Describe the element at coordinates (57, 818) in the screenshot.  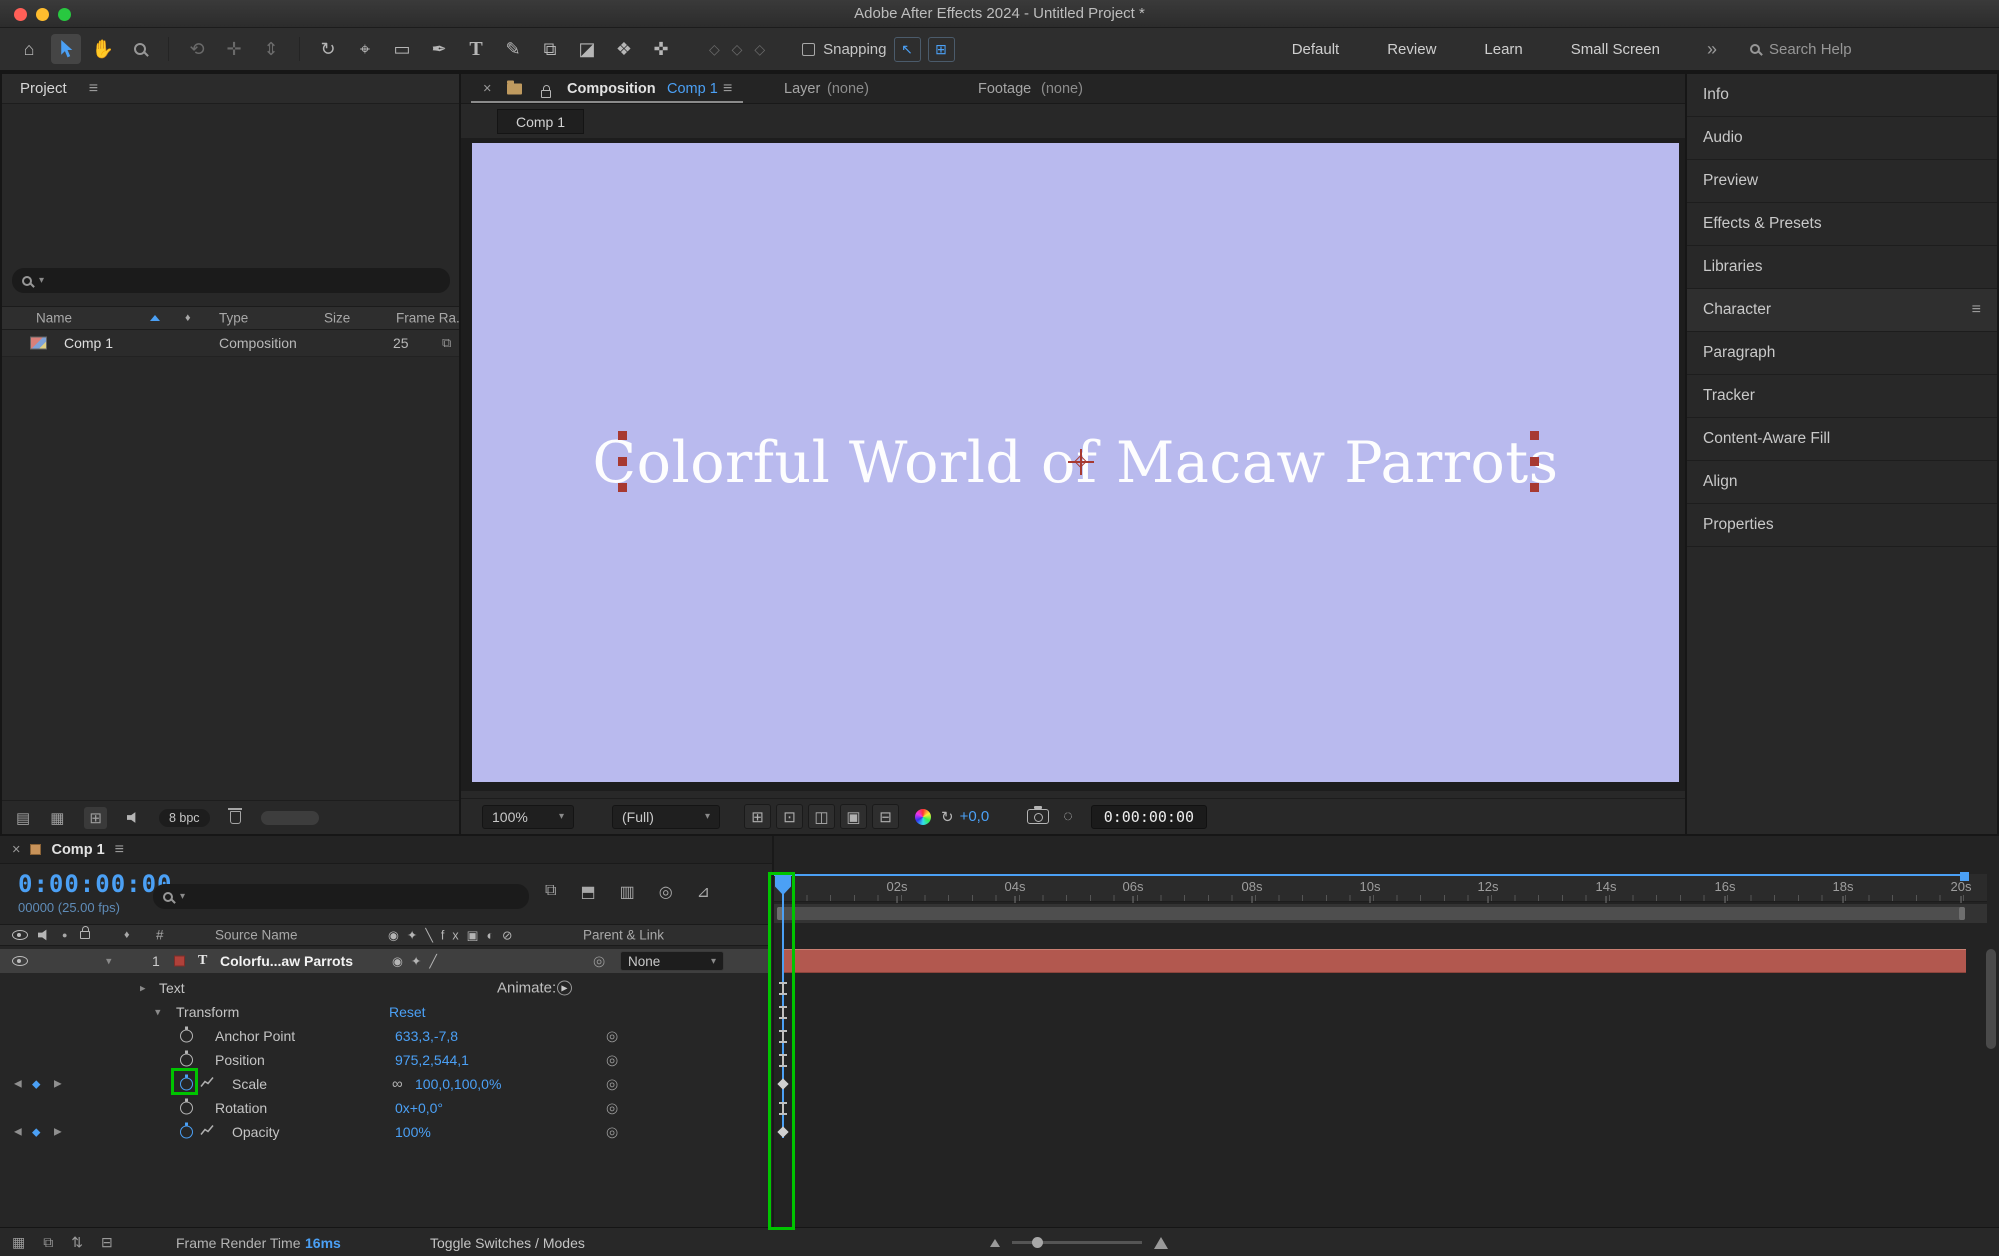
I see `thumbnail-view-icon: ▦` at that location.